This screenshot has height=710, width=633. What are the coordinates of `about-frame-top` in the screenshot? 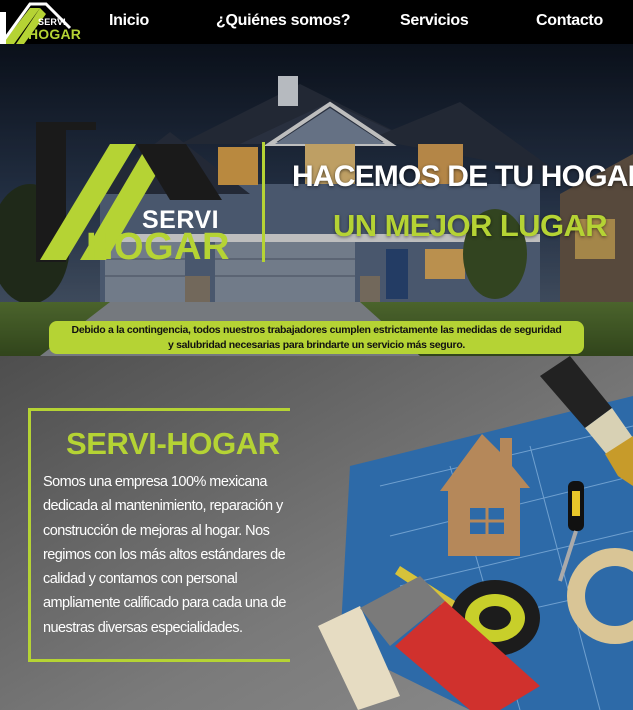 It's located at (159, 409).